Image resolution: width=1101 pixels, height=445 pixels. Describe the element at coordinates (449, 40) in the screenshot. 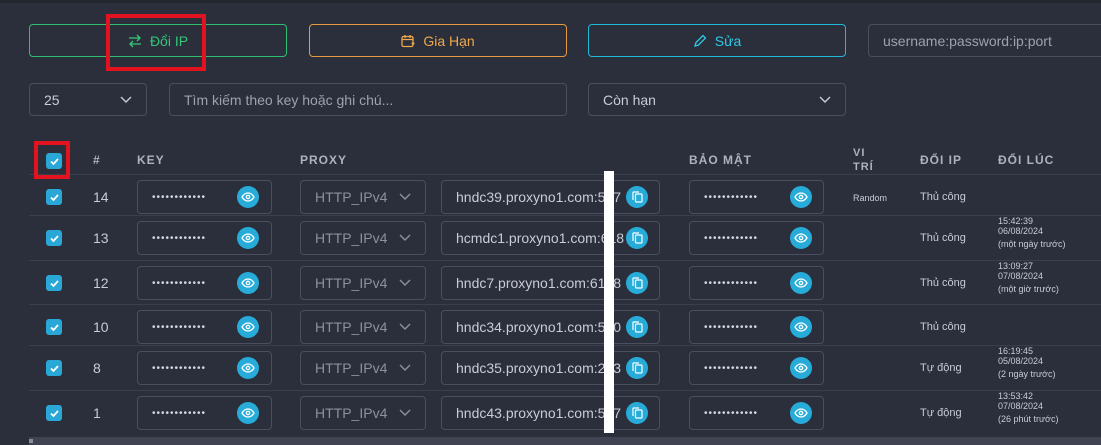

I see `extend-label: Gia Hạn` at that location.